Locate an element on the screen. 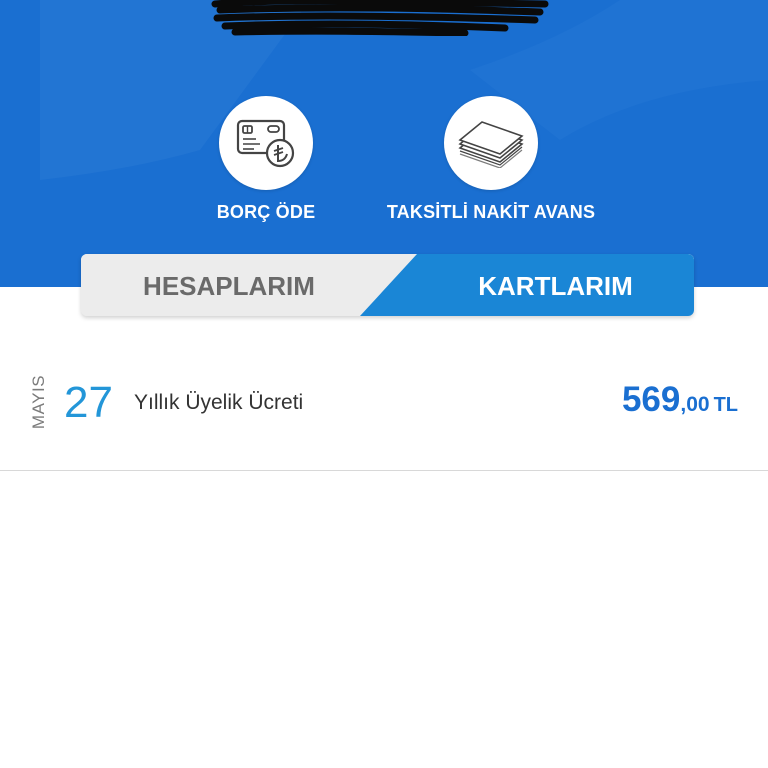  account-card-tabs: HESAPLARIM KARTLARIM is located at coordinates (387, 285).